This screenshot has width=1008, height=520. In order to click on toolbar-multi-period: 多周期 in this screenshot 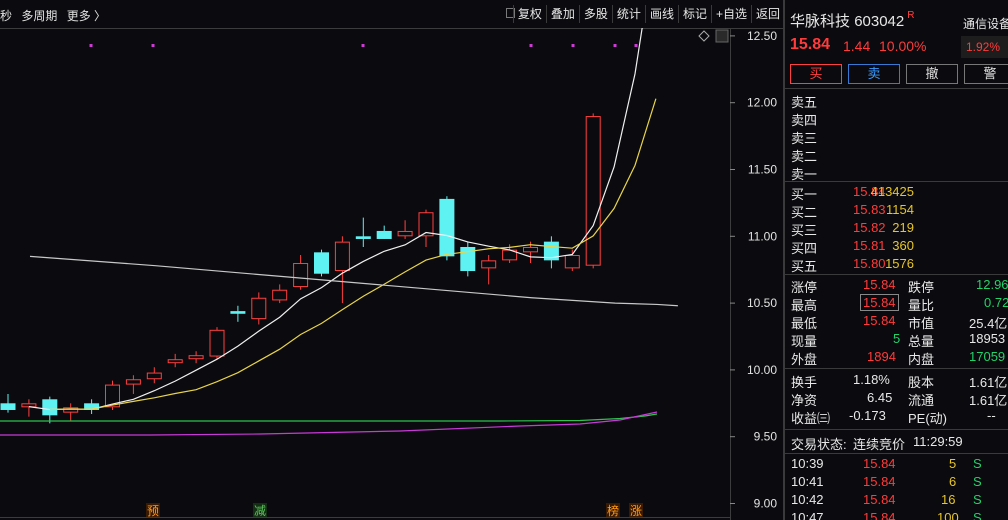, I will do `click(39, 16)`.